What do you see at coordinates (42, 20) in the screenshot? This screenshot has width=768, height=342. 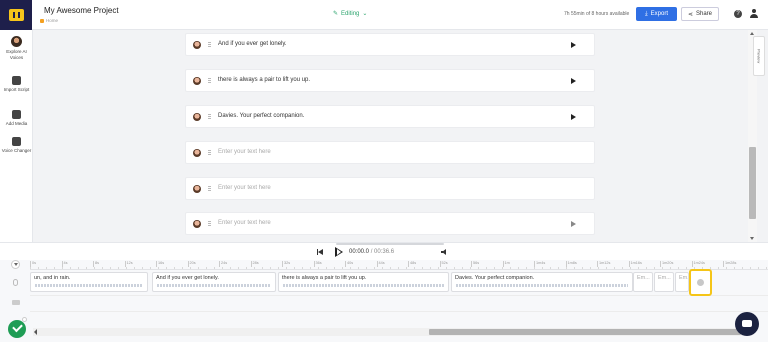 I see `home-icon` at bounding box center [42, 20].